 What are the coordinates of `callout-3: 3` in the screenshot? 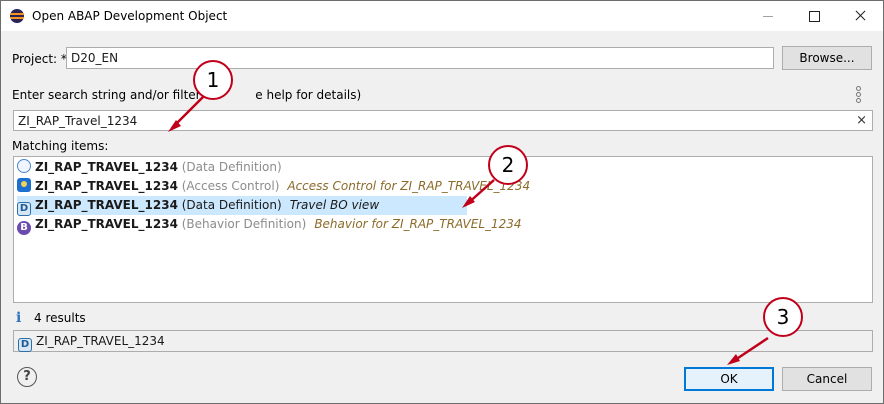 It's located at (783, 317).